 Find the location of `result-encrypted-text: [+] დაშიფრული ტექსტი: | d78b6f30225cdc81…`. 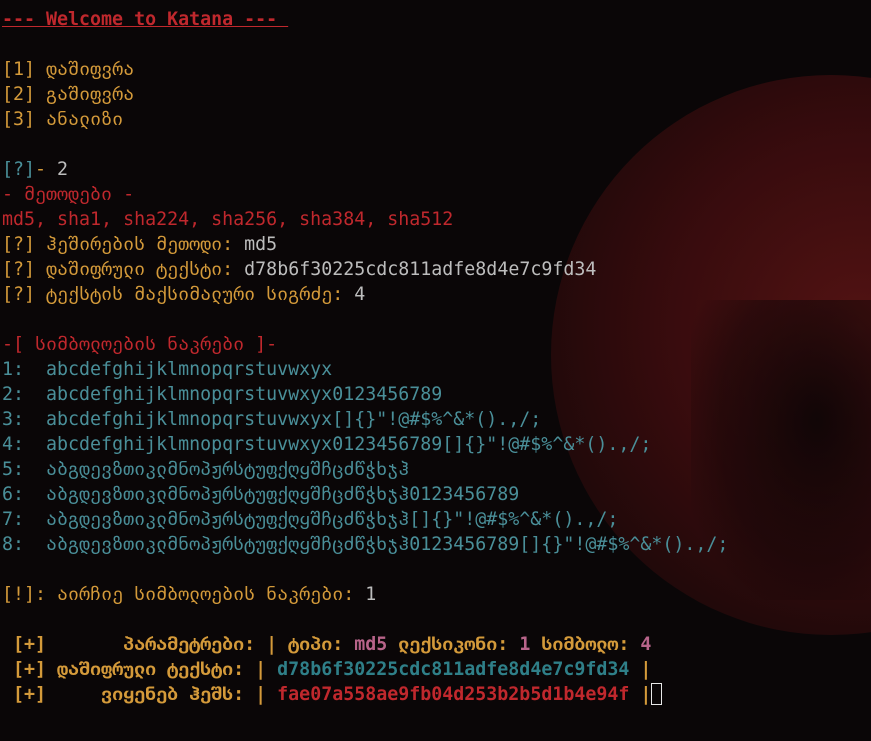

result-encrypted-text: [+] დაშიფრული ტექსტი: | d78b6f30225cdc81… is located at coordinates (365, 669).